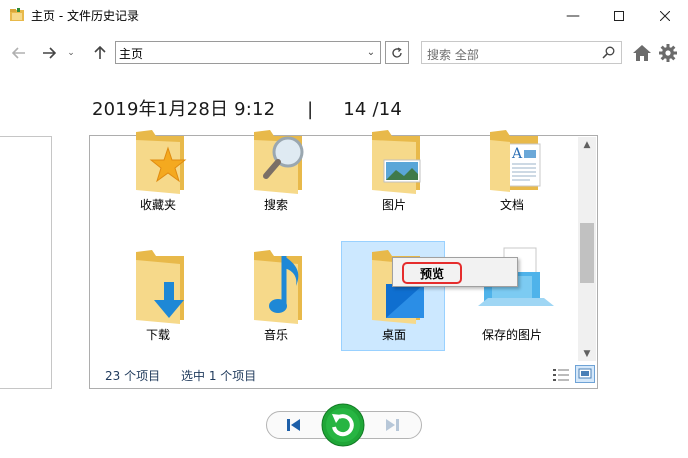 This screenshot has width=688, height=458. I want to click on refresh-icon, so click(397, 52).